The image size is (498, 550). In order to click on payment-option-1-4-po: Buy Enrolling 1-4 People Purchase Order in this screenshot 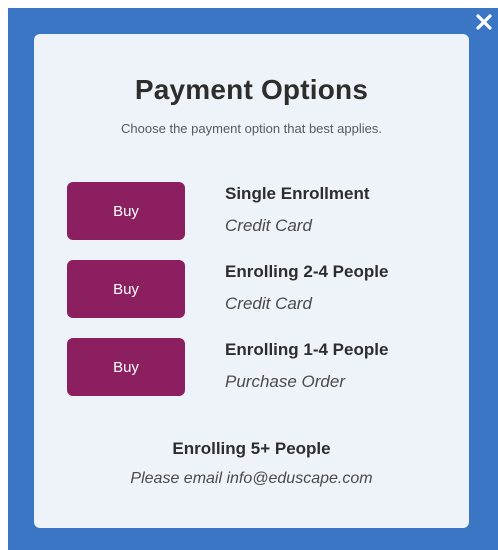, I will do `click(257, 367)`.